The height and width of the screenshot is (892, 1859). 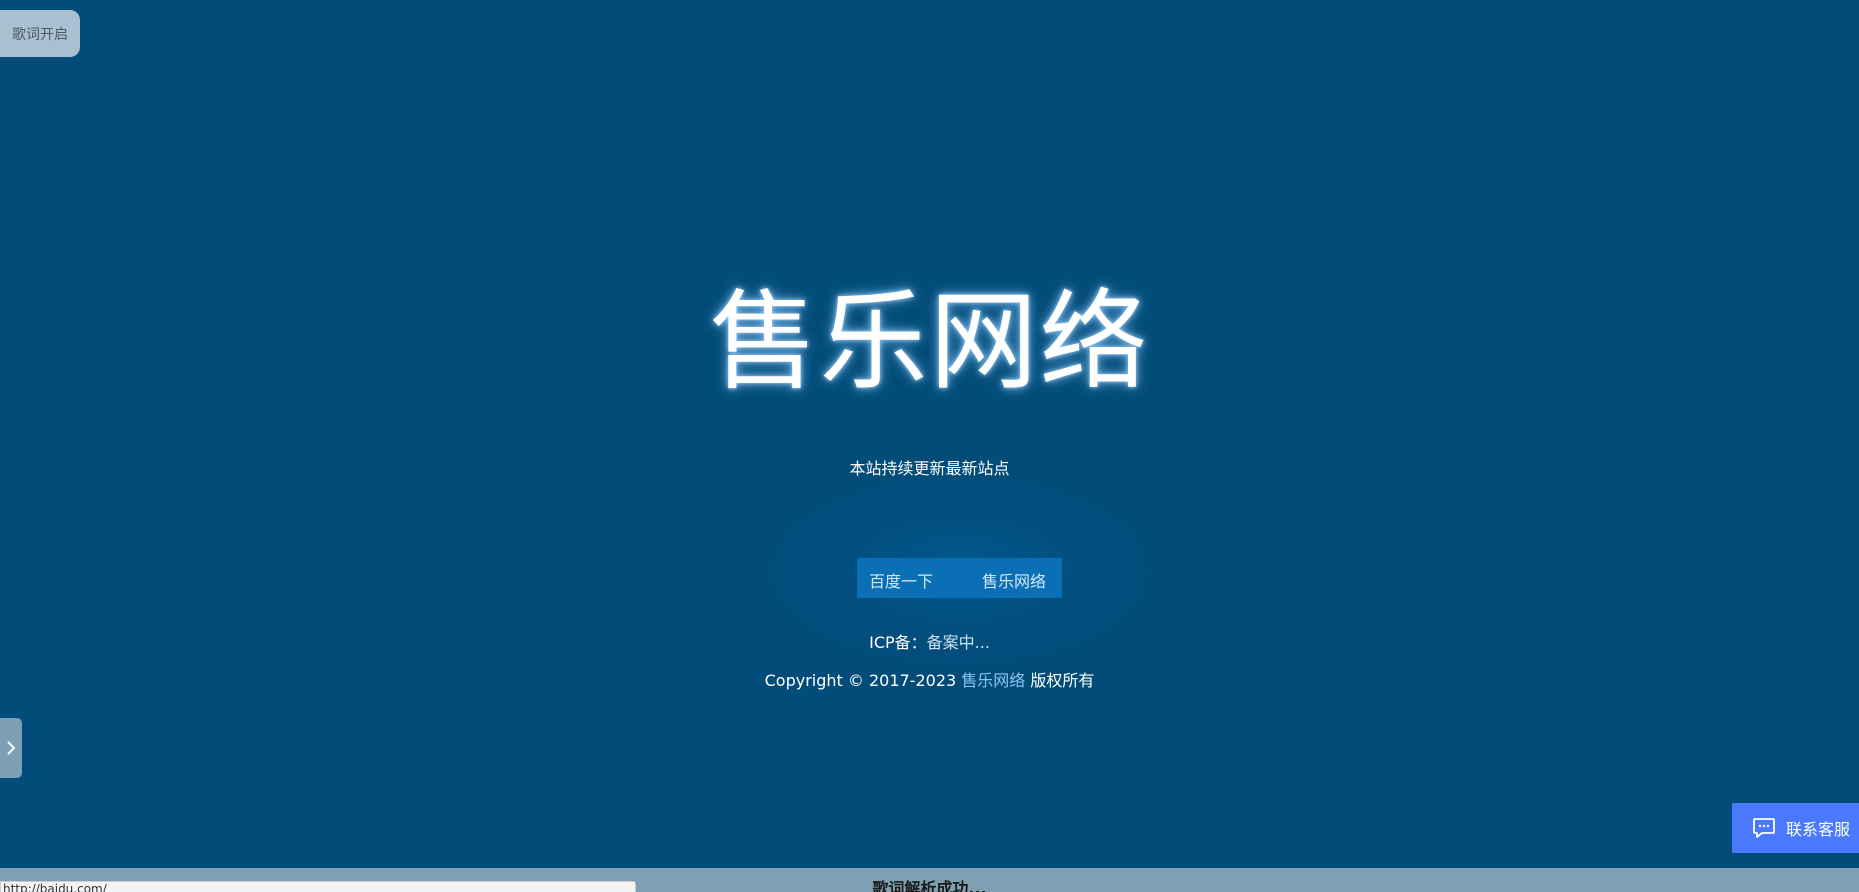 I want to click on side-panel-toggle, so click(x=11, y=748).